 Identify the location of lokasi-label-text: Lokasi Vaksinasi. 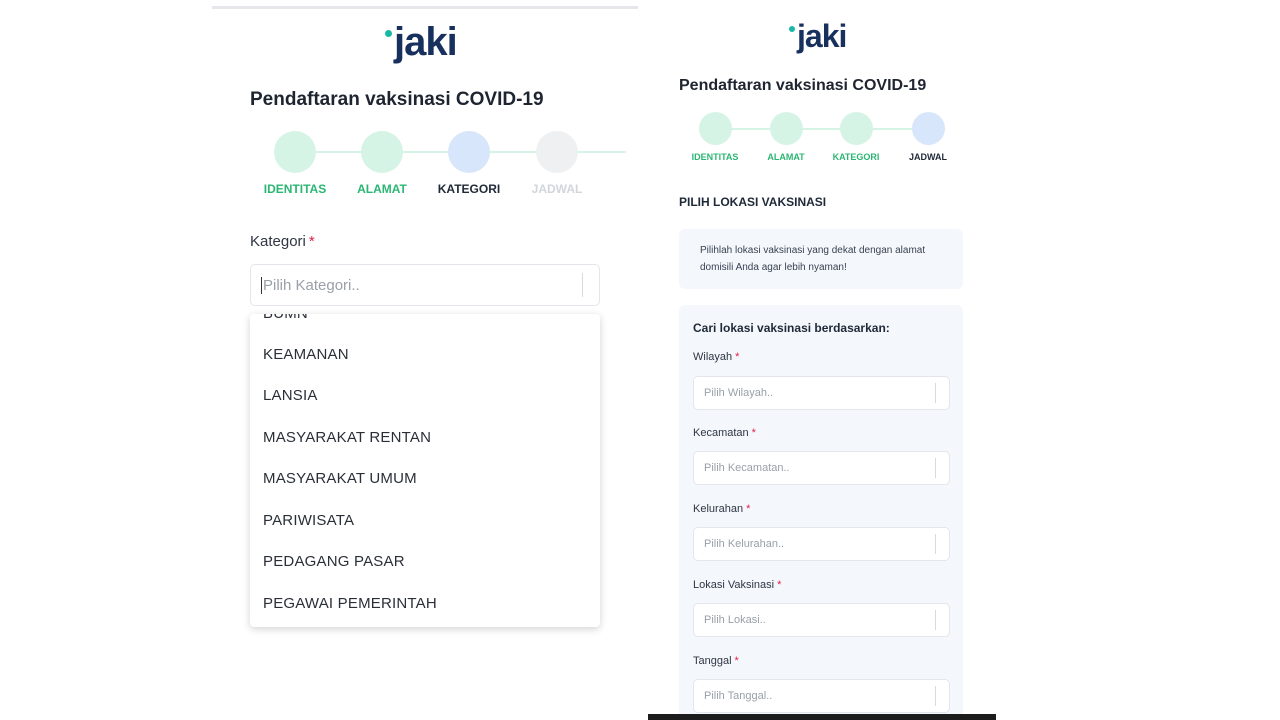
(734, 585).